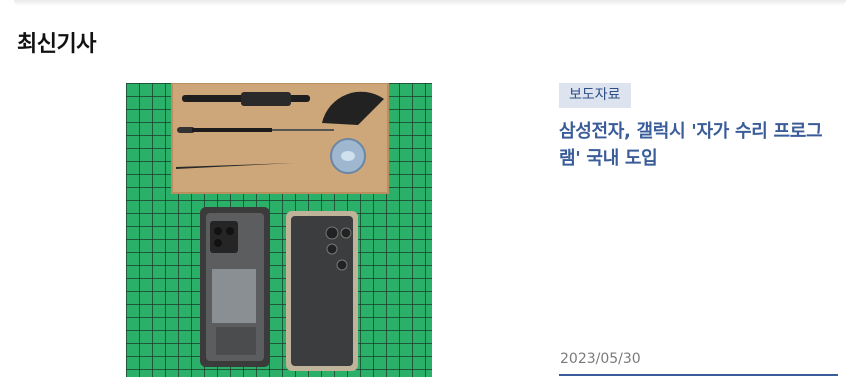  What do you see at coordinates (694, 145) in the screenshot?
I see `article-title-link: 삼성전자, 갤럭시 '자가 수리 프로그램' 국내 도입` at bounding box center [694, 145].